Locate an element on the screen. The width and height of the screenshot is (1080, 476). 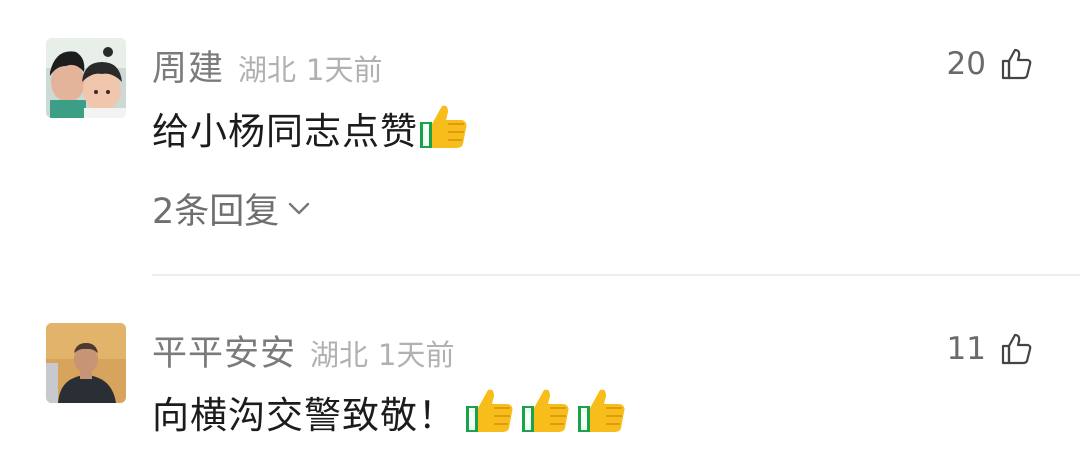
avatar-photo-man-icon is located at coordinates (86, 363).